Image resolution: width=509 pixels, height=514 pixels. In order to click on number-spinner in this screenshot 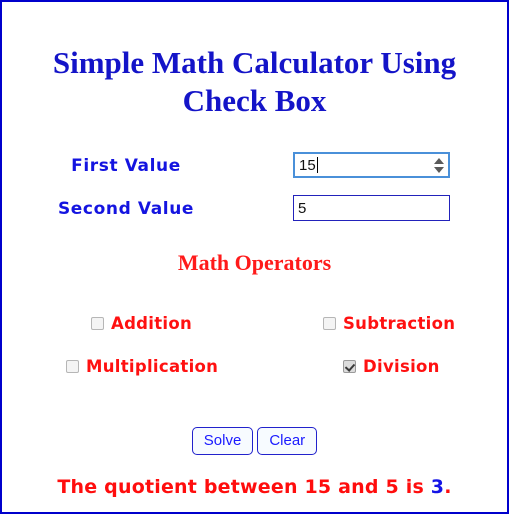, I will do `click(439, 165)`.